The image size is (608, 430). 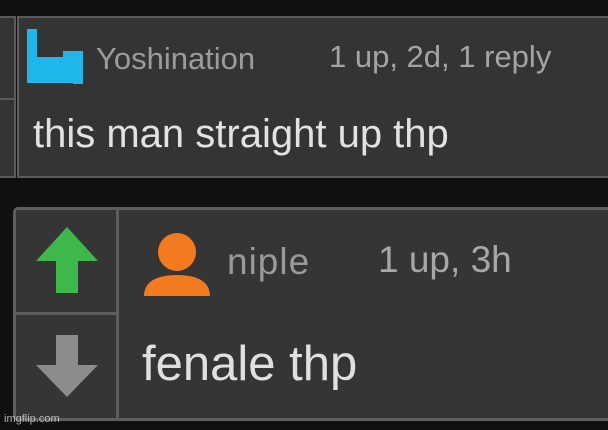 What do you see at coordinates (250, 364) in the screenshot?
I see `comment-2-text: fenale thp` at bounding box center [250, 364].